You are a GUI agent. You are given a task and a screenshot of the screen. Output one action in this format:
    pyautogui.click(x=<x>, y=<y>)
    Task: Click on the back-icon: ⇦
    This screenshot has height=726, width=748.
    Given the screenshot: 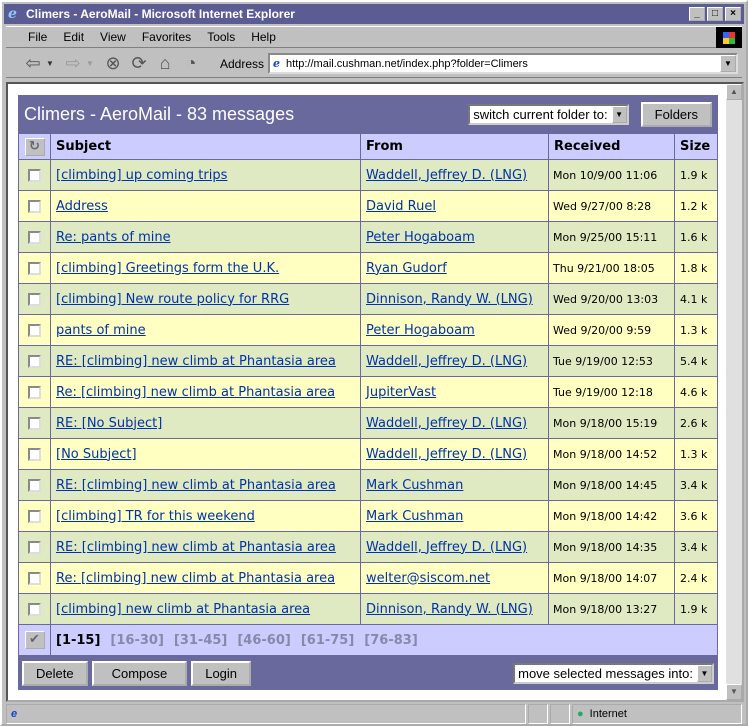 What is the action you would take?
    pyautogui.click(x=33, y=63)
    